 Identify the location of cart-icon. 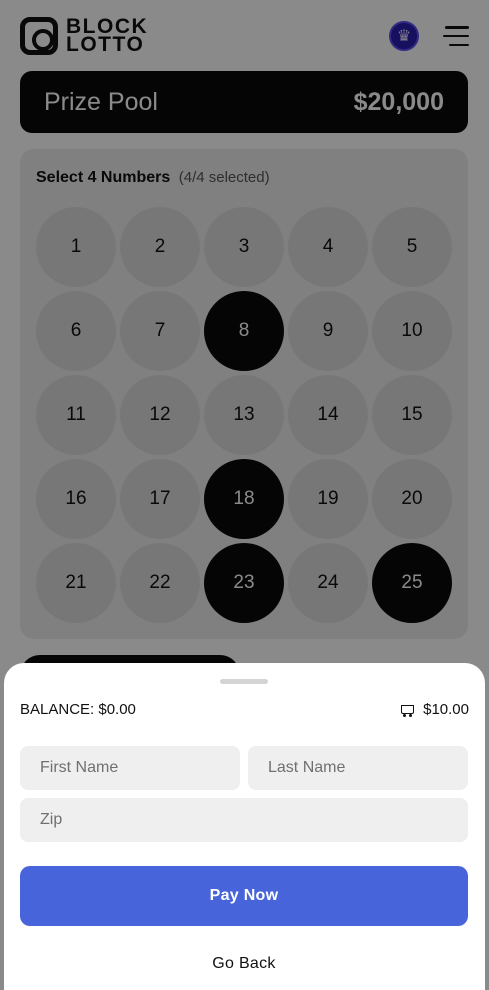
(407, 710).